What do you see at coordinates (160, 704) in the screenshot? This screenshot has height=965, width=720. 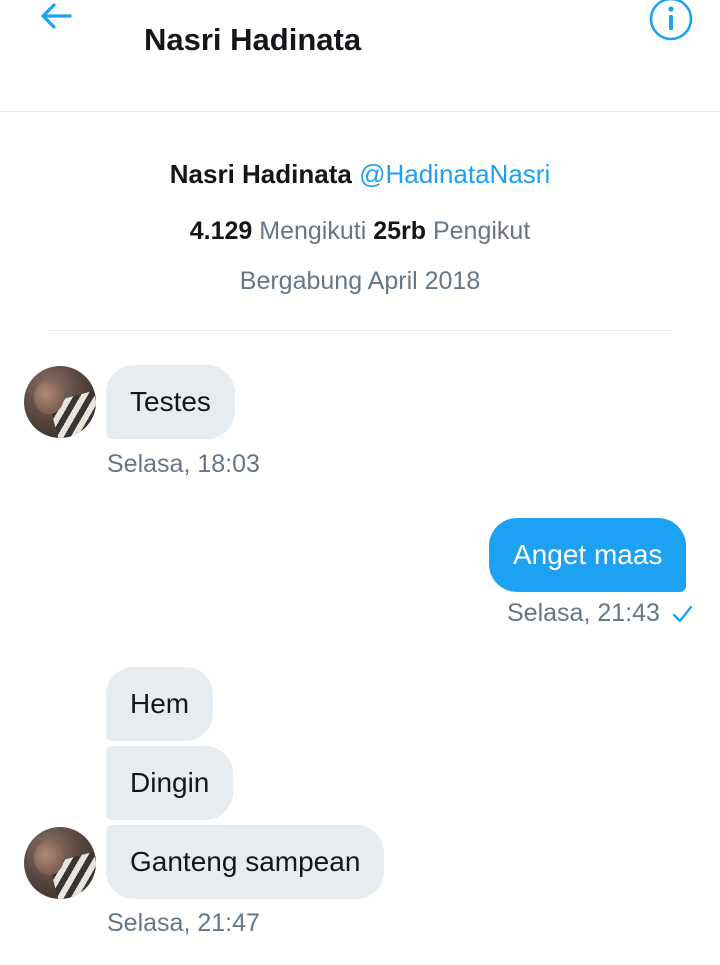 I see `message-bubble-incoming: Hem` at bounding box center [160, 704].